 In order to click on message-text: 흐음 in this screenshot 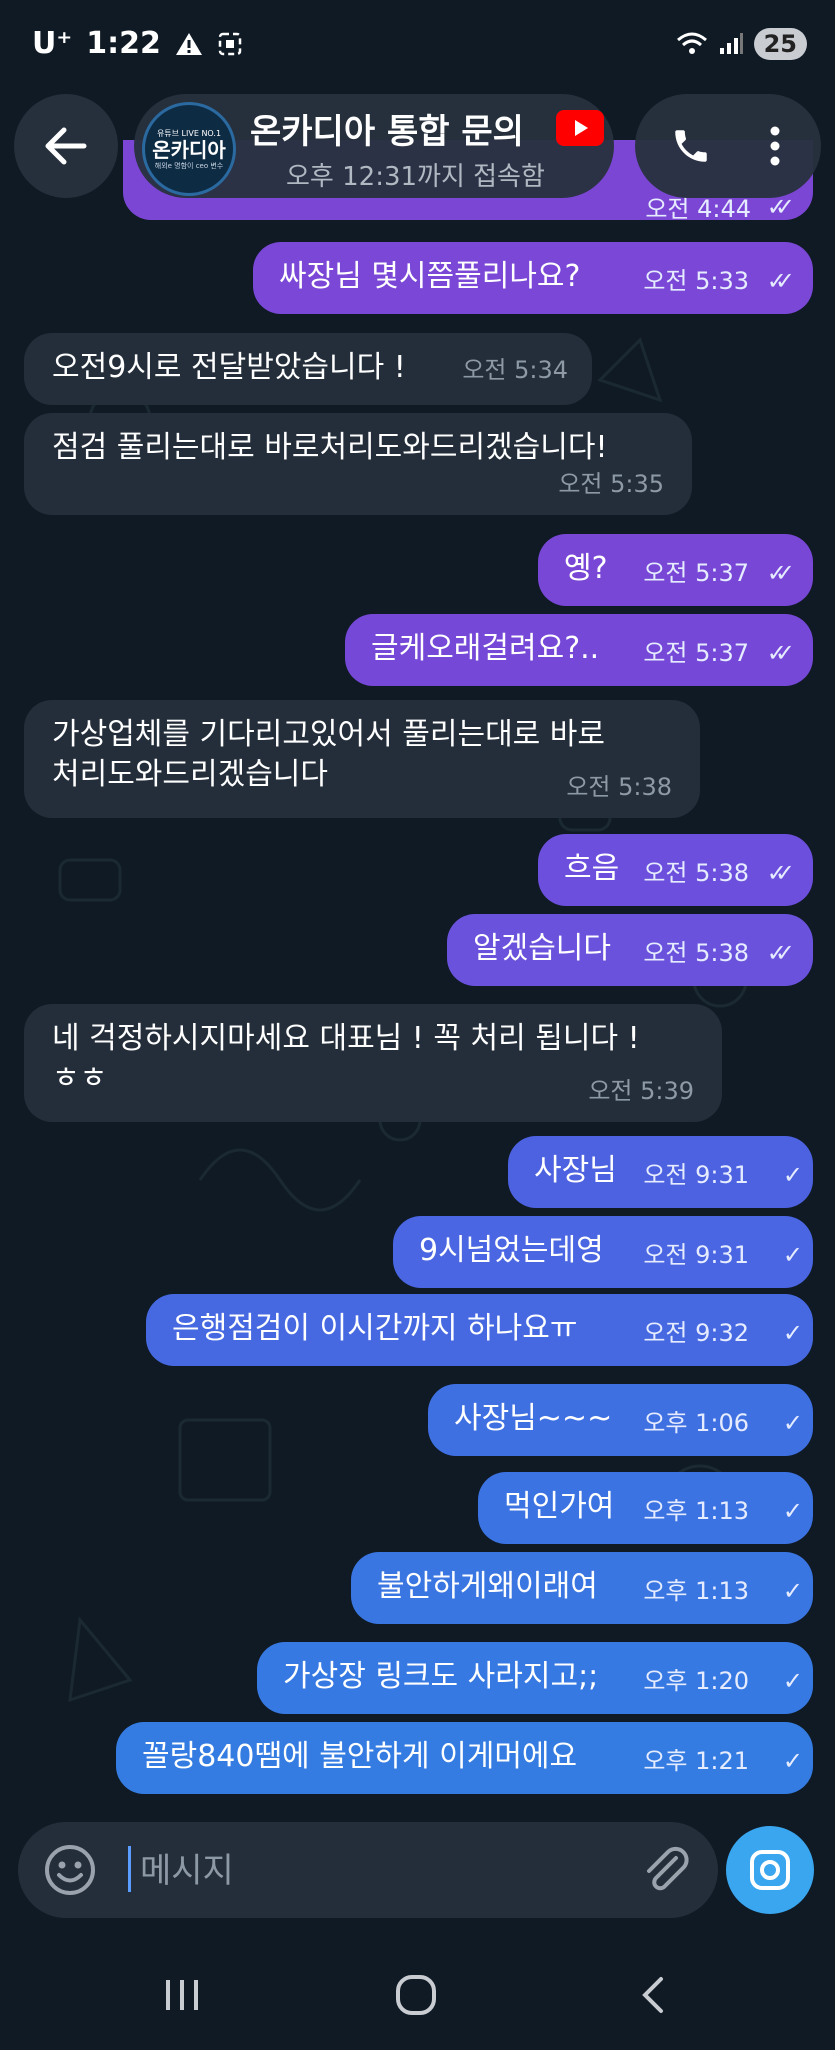, I will do `click(592, 868)`.